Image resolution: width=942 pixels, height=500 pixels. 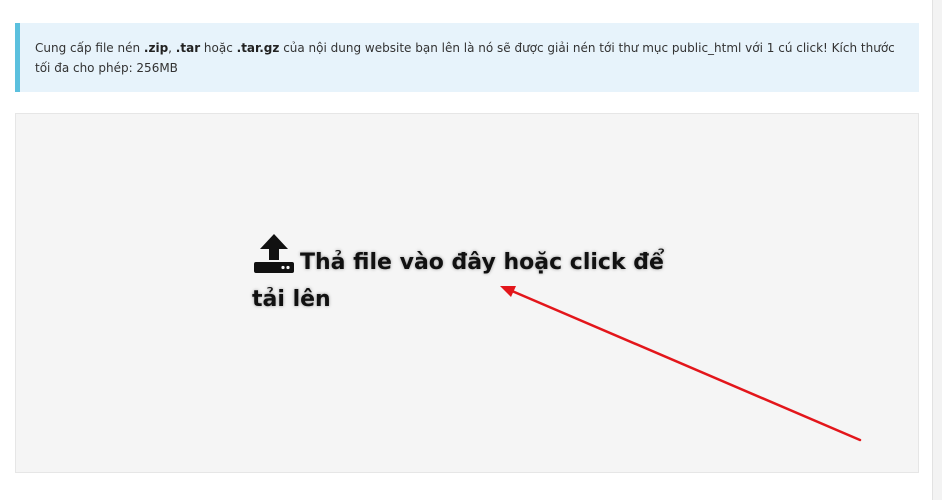 I want to click on upload-icon, so click(x=274, y=253).